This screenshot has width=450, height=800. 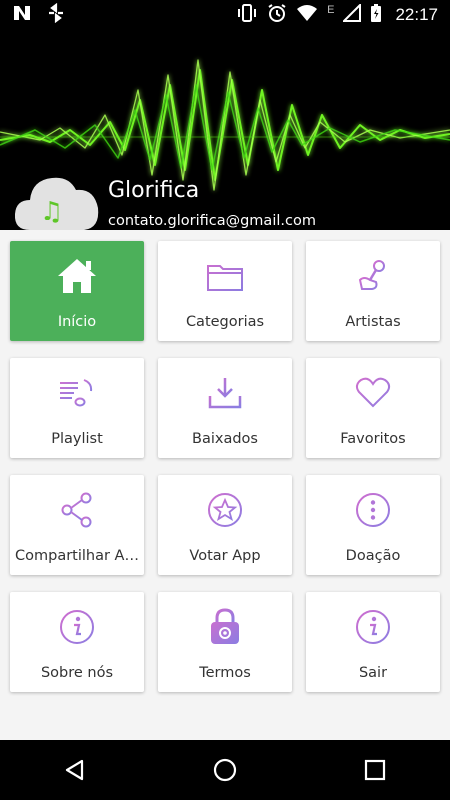 I want to click on menu-item-label: Termos, so click(x=225, y=673).